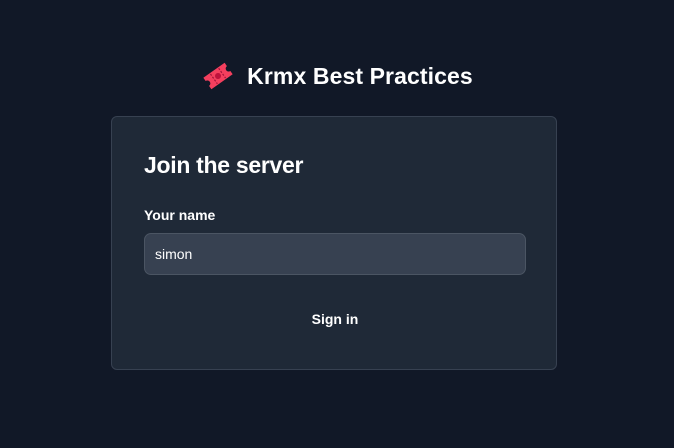  What do you see at coordinates (335, 254) in the screenshot?
I see `name-input` at bounding box center [335, 254].